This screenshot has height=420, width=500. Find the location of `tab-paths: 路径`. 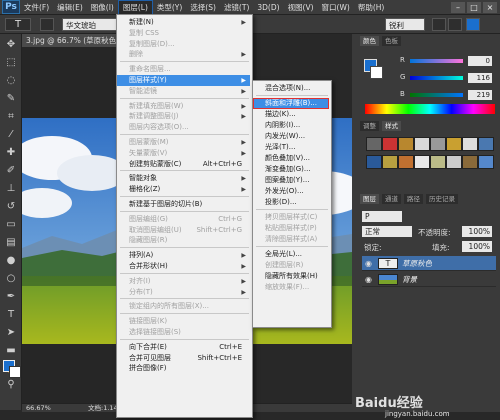

tab-paths: 路径 is located at coordinates (413, 199).